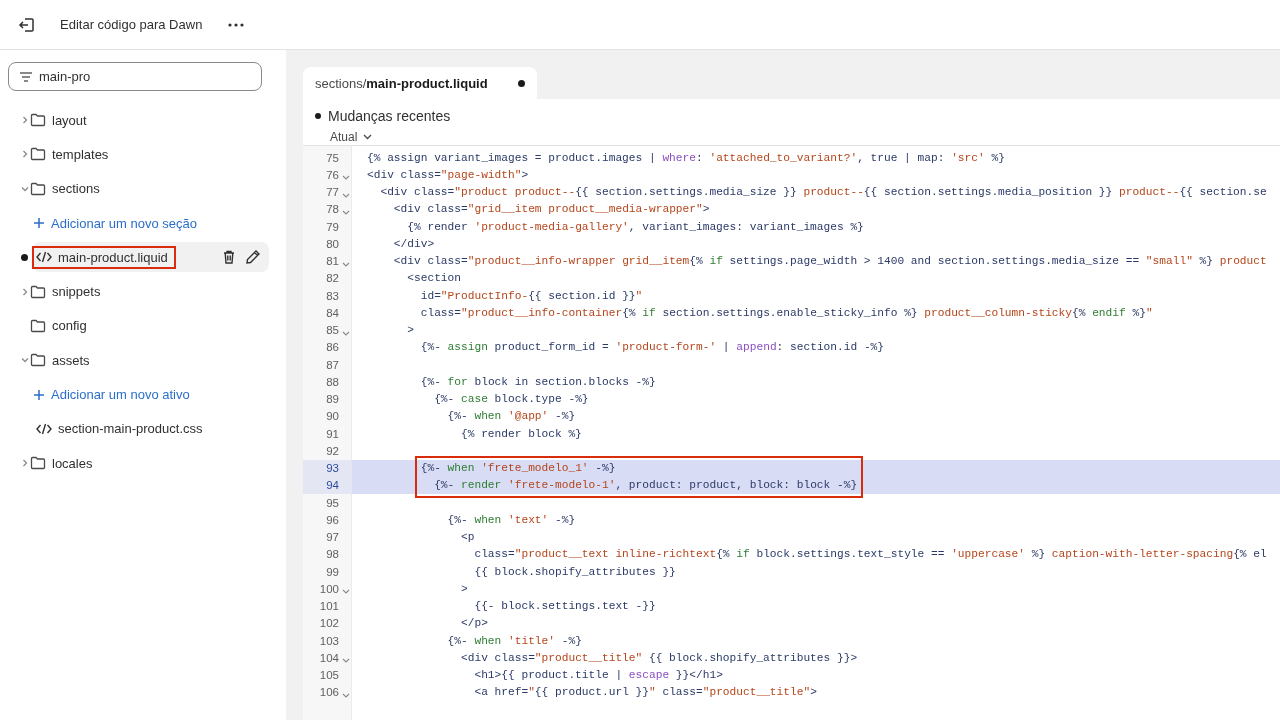 Image resolution: width=1280 pixels, height=720 pixels. What do you see at coordinates (474, 623) in the screenshot?
I see `code-line: </p>` at bounding box center [474, 623].